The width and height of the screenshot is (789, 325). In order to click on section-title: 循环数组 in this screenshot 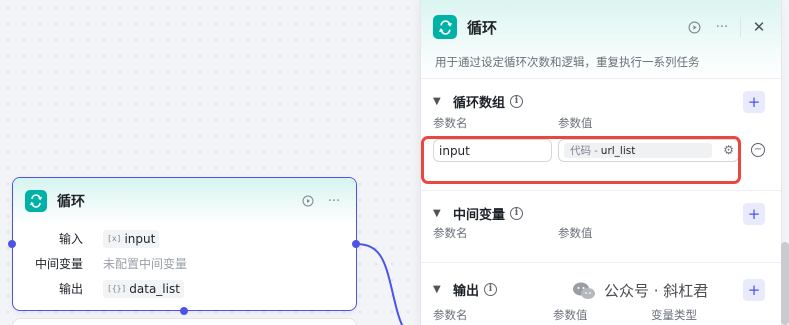, I will do `click(479, 103)`.